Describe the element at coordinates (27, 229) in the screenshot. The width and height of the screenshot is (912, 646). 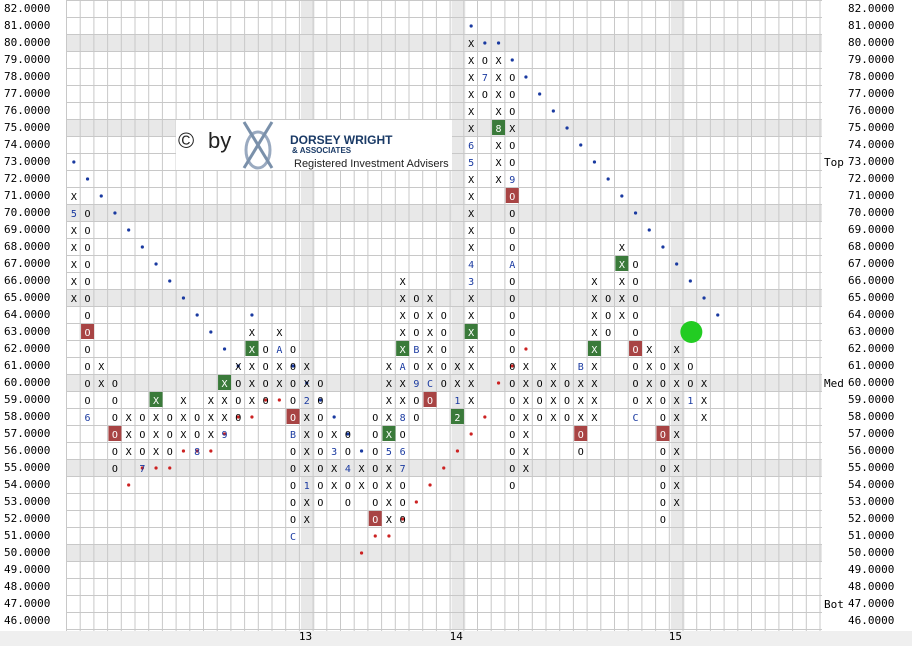
I see `y-axis-label-left: 69.0000` at that location.